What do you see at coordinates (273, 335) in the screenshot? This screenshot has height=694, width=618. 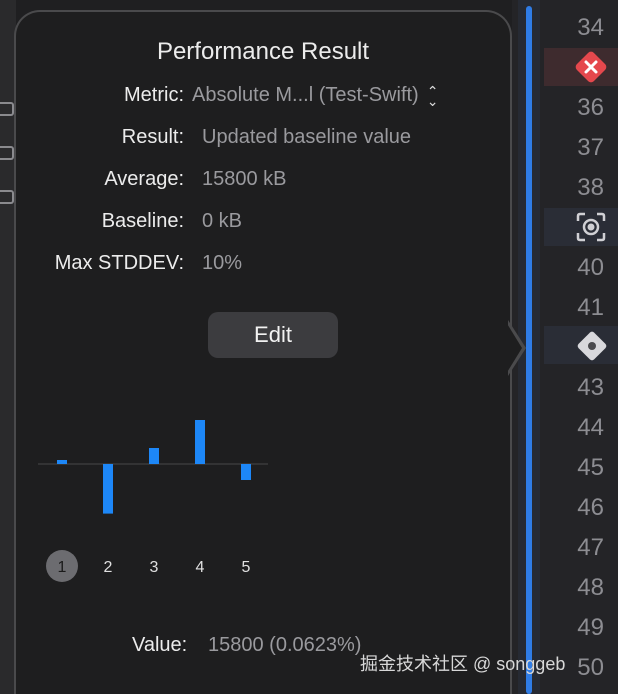 I see `edit-button: Edit` at bounding box center [273, 335].